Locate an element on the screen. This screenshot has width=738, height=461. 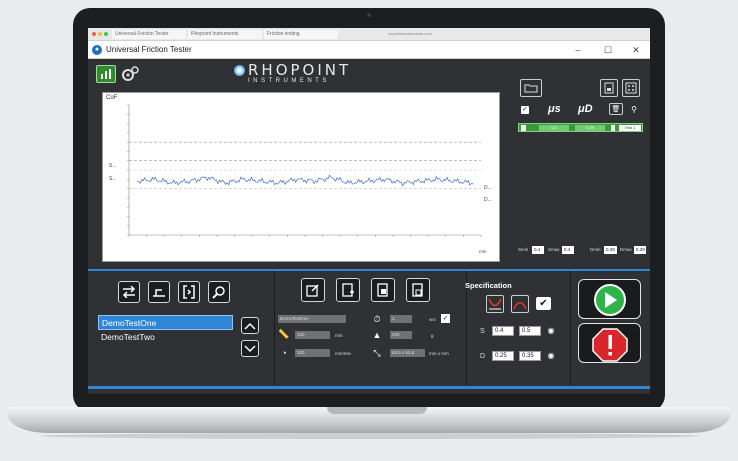
logo-subtext: INSTRUMENTS is located at coordinates (289, 81).